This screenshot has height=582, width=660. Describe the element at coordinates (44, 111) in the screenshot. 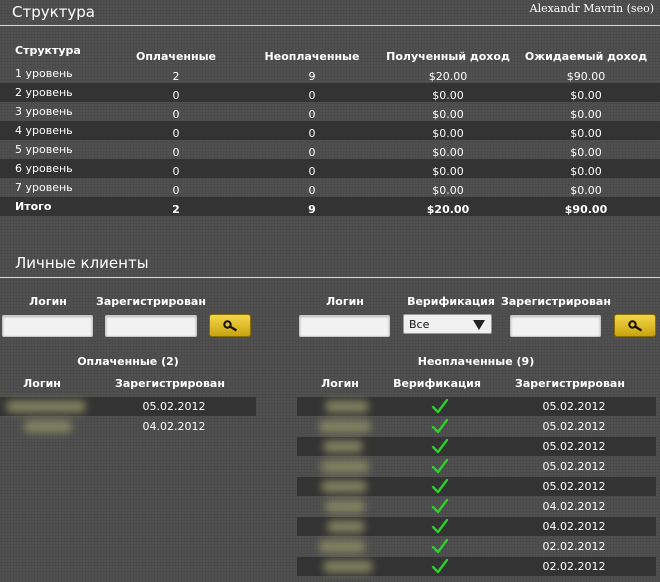

I see `level-cell: 3 уровень` at that location.